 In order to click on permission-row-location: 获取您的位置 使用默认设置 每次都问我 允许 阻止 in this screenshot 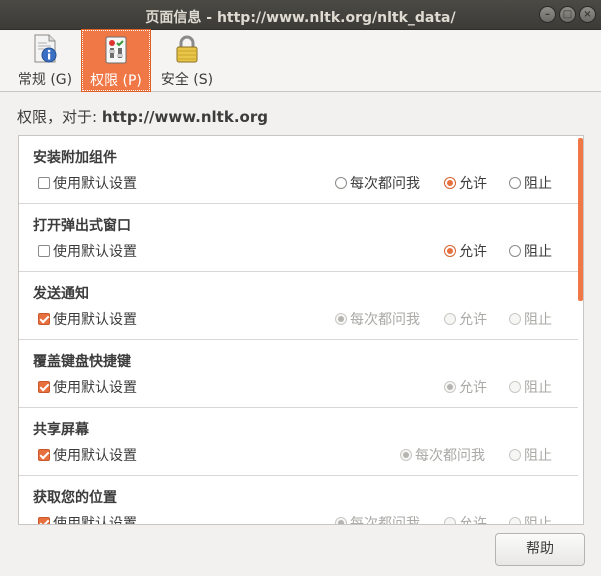, I will do `click(298, 500)`.